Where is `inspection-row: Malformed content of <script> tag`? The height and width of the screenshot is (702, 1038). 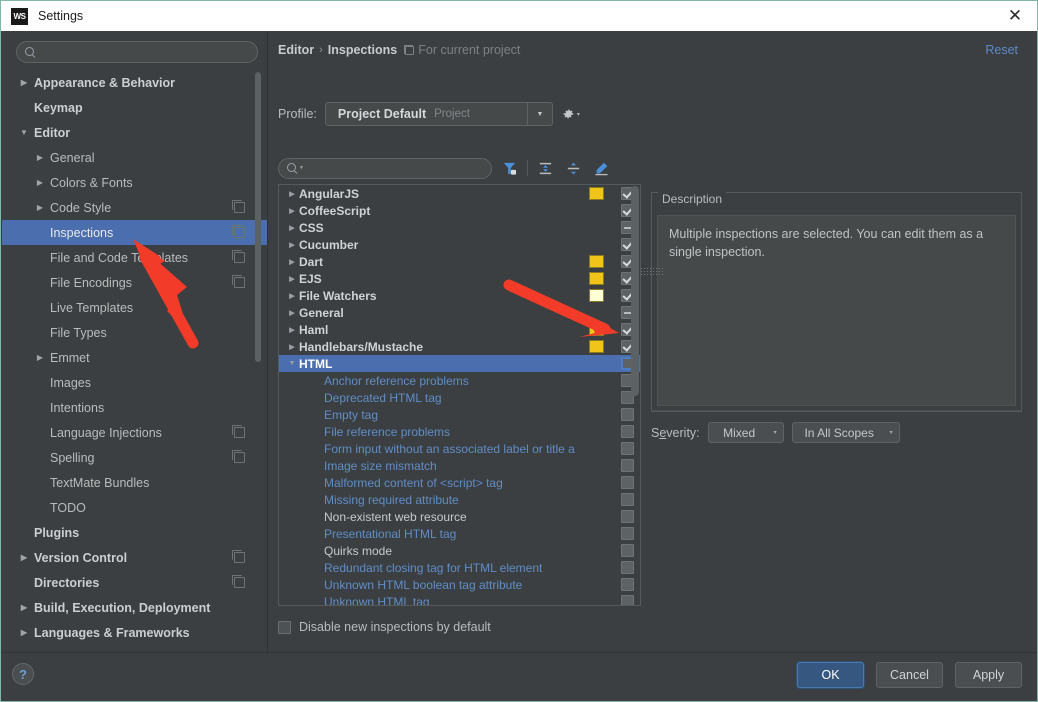 inspection-row: Malformed content of <script> tag is located at coordinates (459, 482).